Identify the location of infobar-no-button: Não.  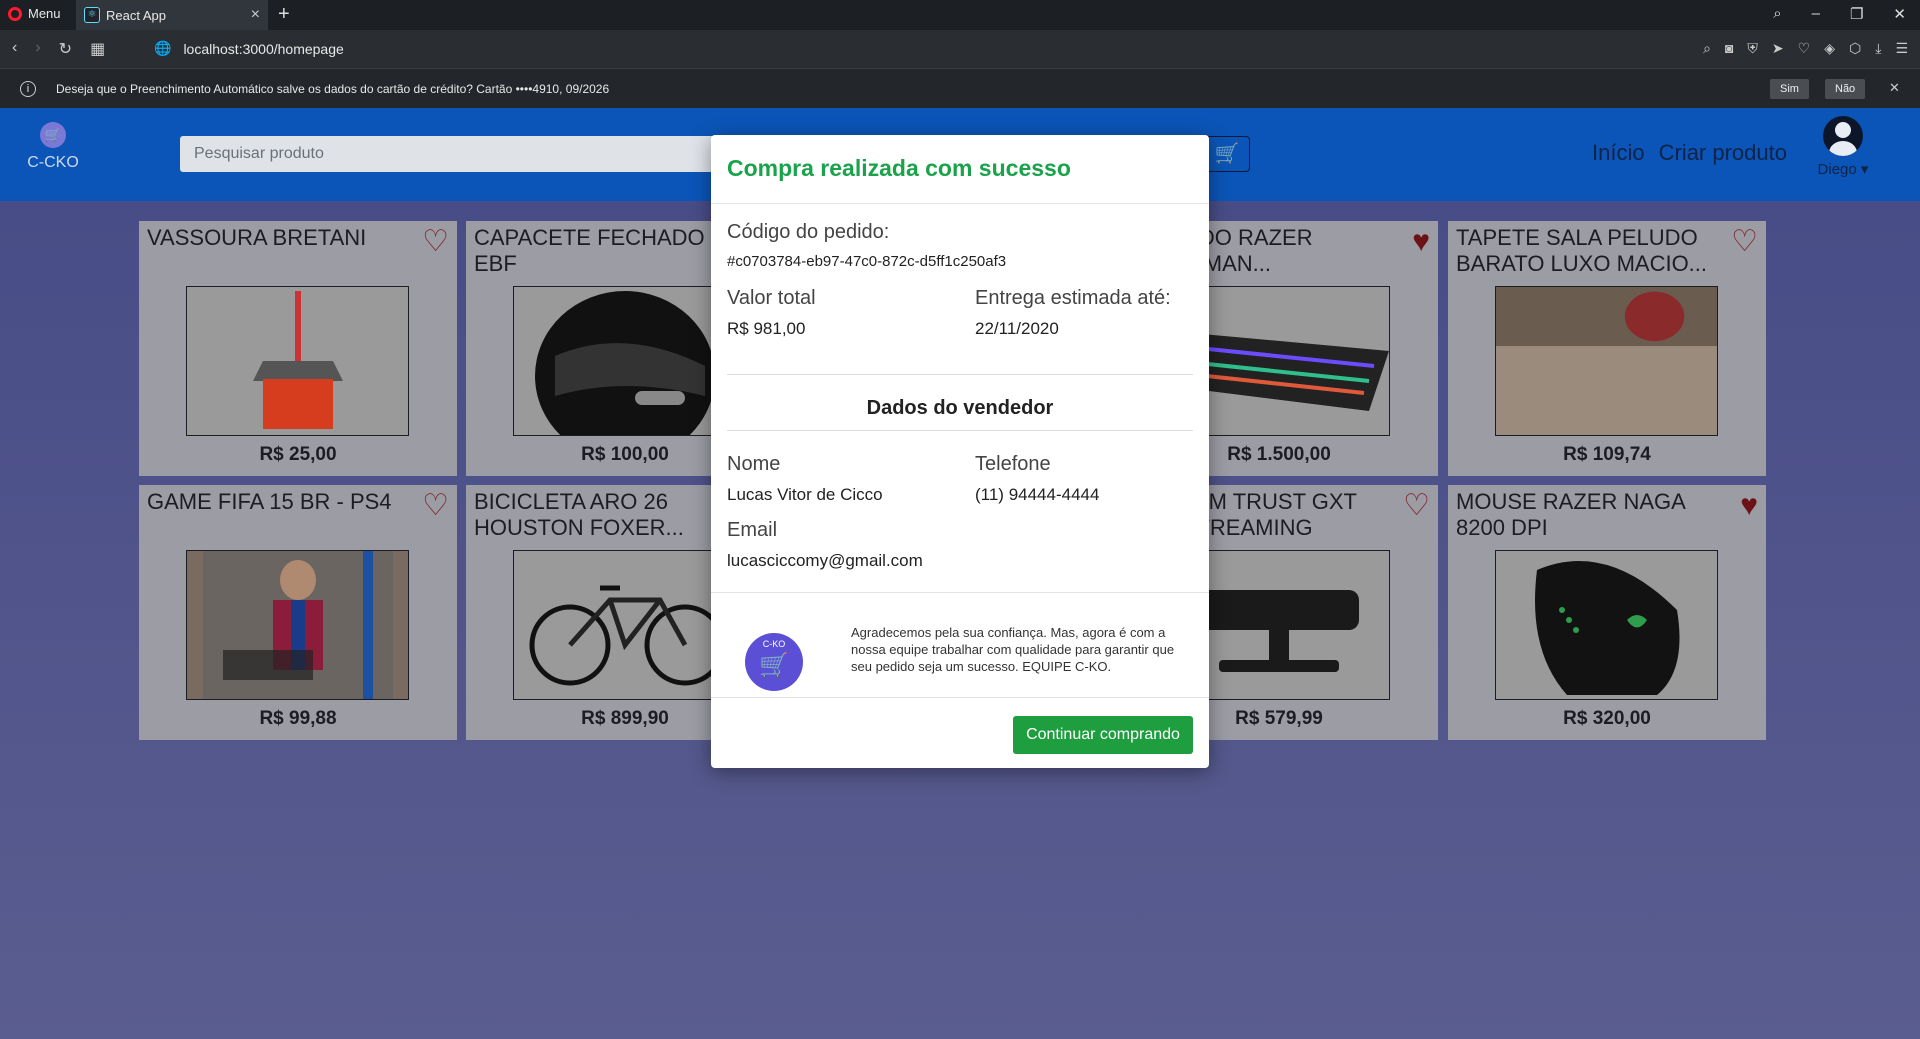
(1845, 89).